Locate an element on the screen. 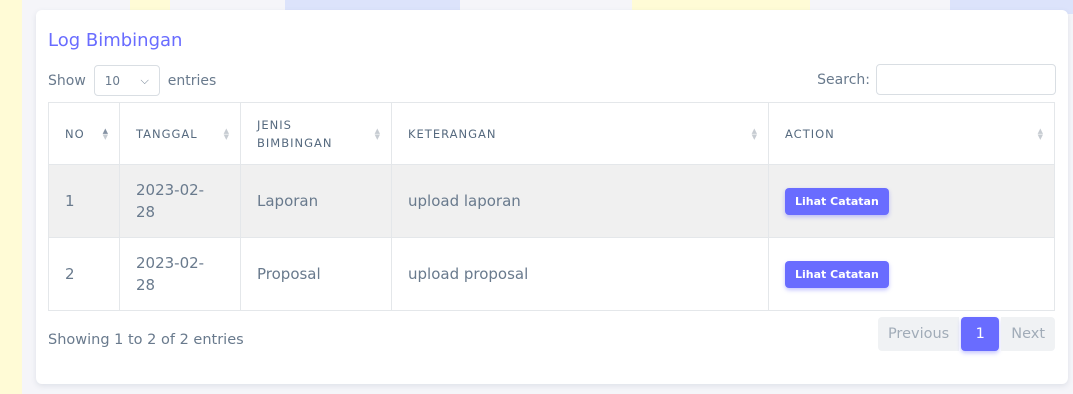 Image resolution: width=1073 pixels, height=394 pixels. column-header-jenis-bimbingan: JENIS BIMBINGAN ▲ ▼ is located at coordinates (316, 133).